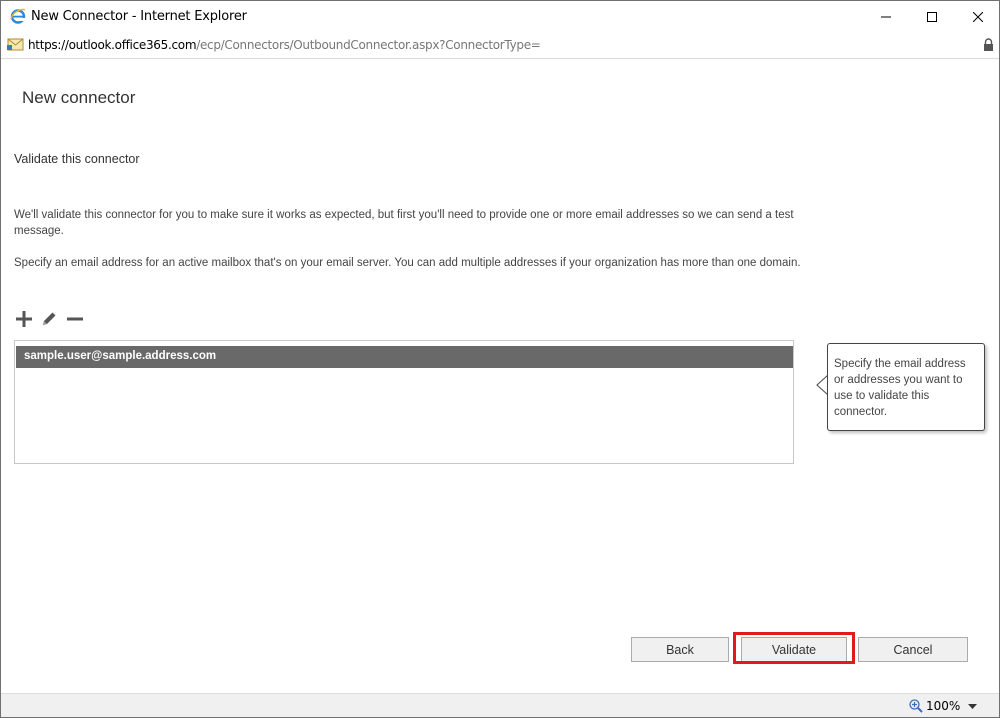 This screenshot has height=718, width=1000. Describe the element at coordinates (71, 45) in the screenshot. I see `url-prefix: https://outlook.` at that location.